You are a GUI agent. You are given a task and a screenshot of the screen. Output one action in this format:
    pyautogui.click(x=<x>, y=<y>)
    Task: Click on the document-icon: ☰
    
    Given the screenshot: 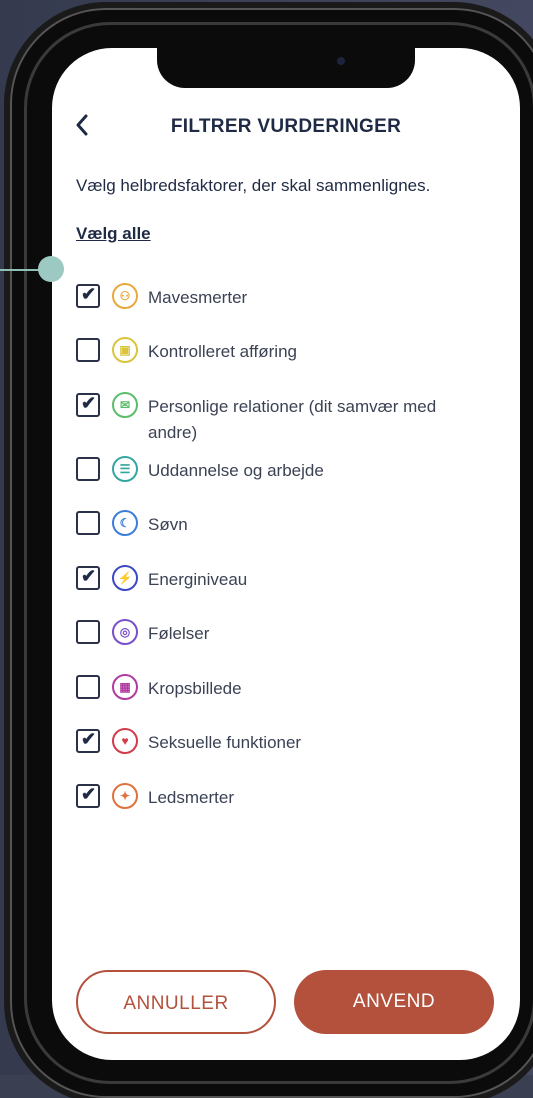 What is the action you would take?
    pyautogui.click(x=125, y=469)
    